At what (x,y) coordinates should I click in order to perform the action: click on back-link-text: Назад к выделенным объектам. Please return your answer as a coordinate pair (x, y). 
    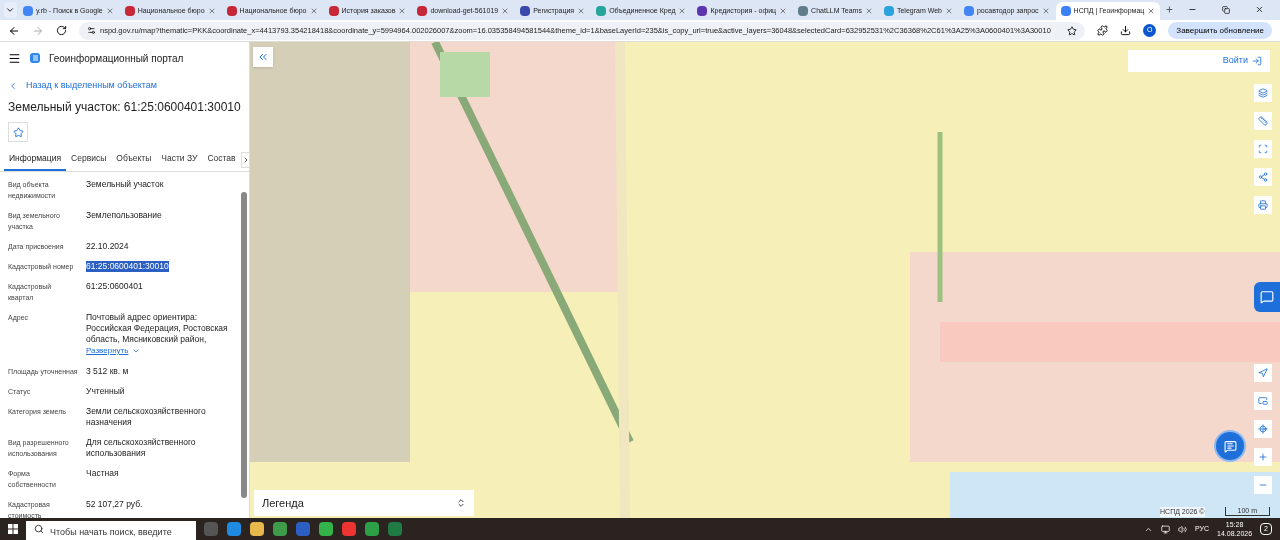
    Looking at the image, I should click on (92, 86).